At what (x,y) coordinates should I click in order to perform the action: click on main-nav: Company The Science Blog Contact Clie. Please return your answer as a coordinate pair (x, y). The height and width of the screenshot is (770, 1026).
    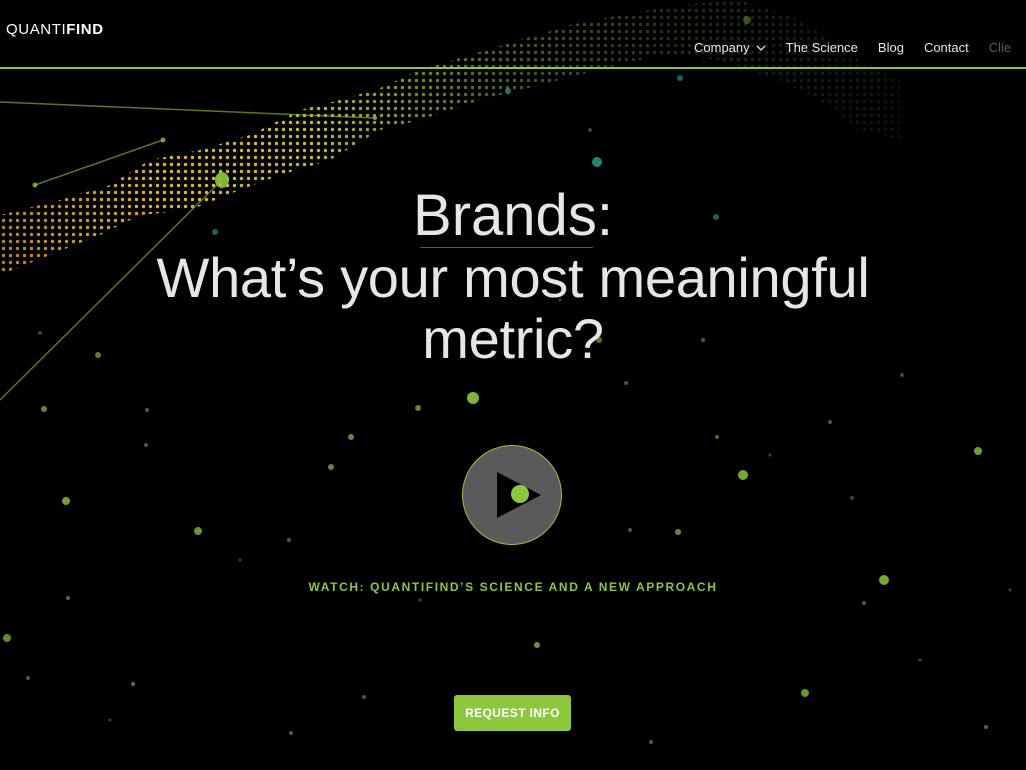
    Looking at the image, I should click on (860, 48).